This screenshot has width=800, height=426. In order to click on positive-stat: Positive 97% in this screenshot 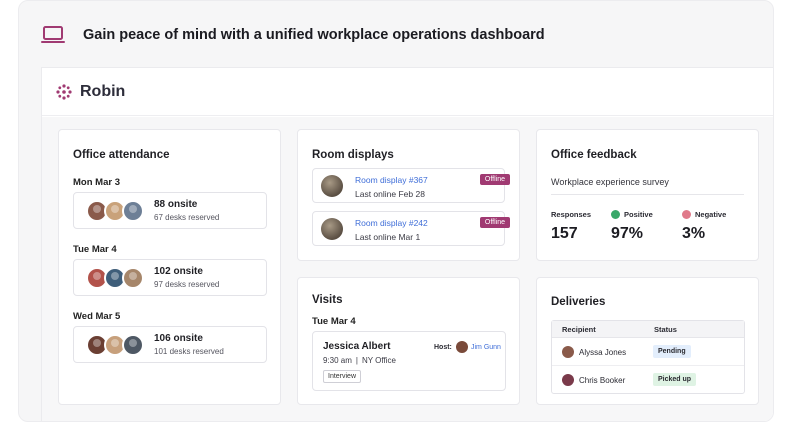, I will do `click(632, 226)`.